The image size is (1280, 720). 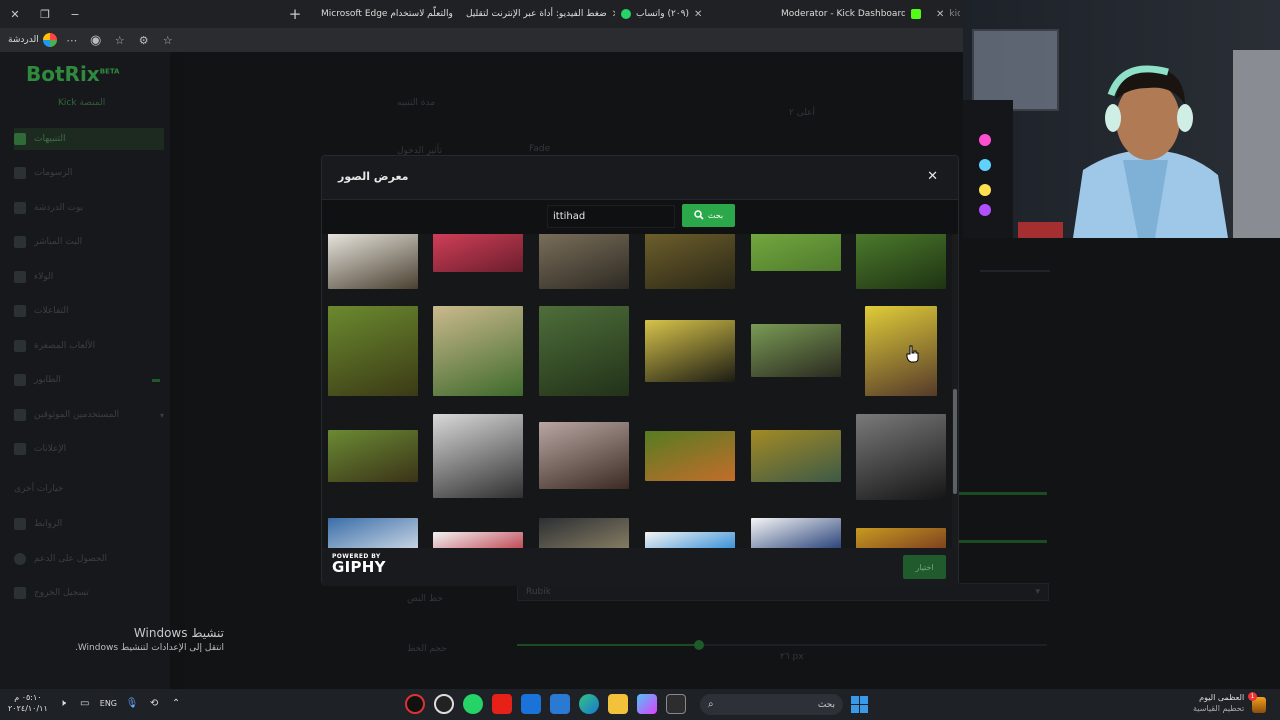 What do you see at coordinates (1222, 697) in the screenshot?
I see `news-title: العظمى اليوم` at bounding box center [1222, 697].